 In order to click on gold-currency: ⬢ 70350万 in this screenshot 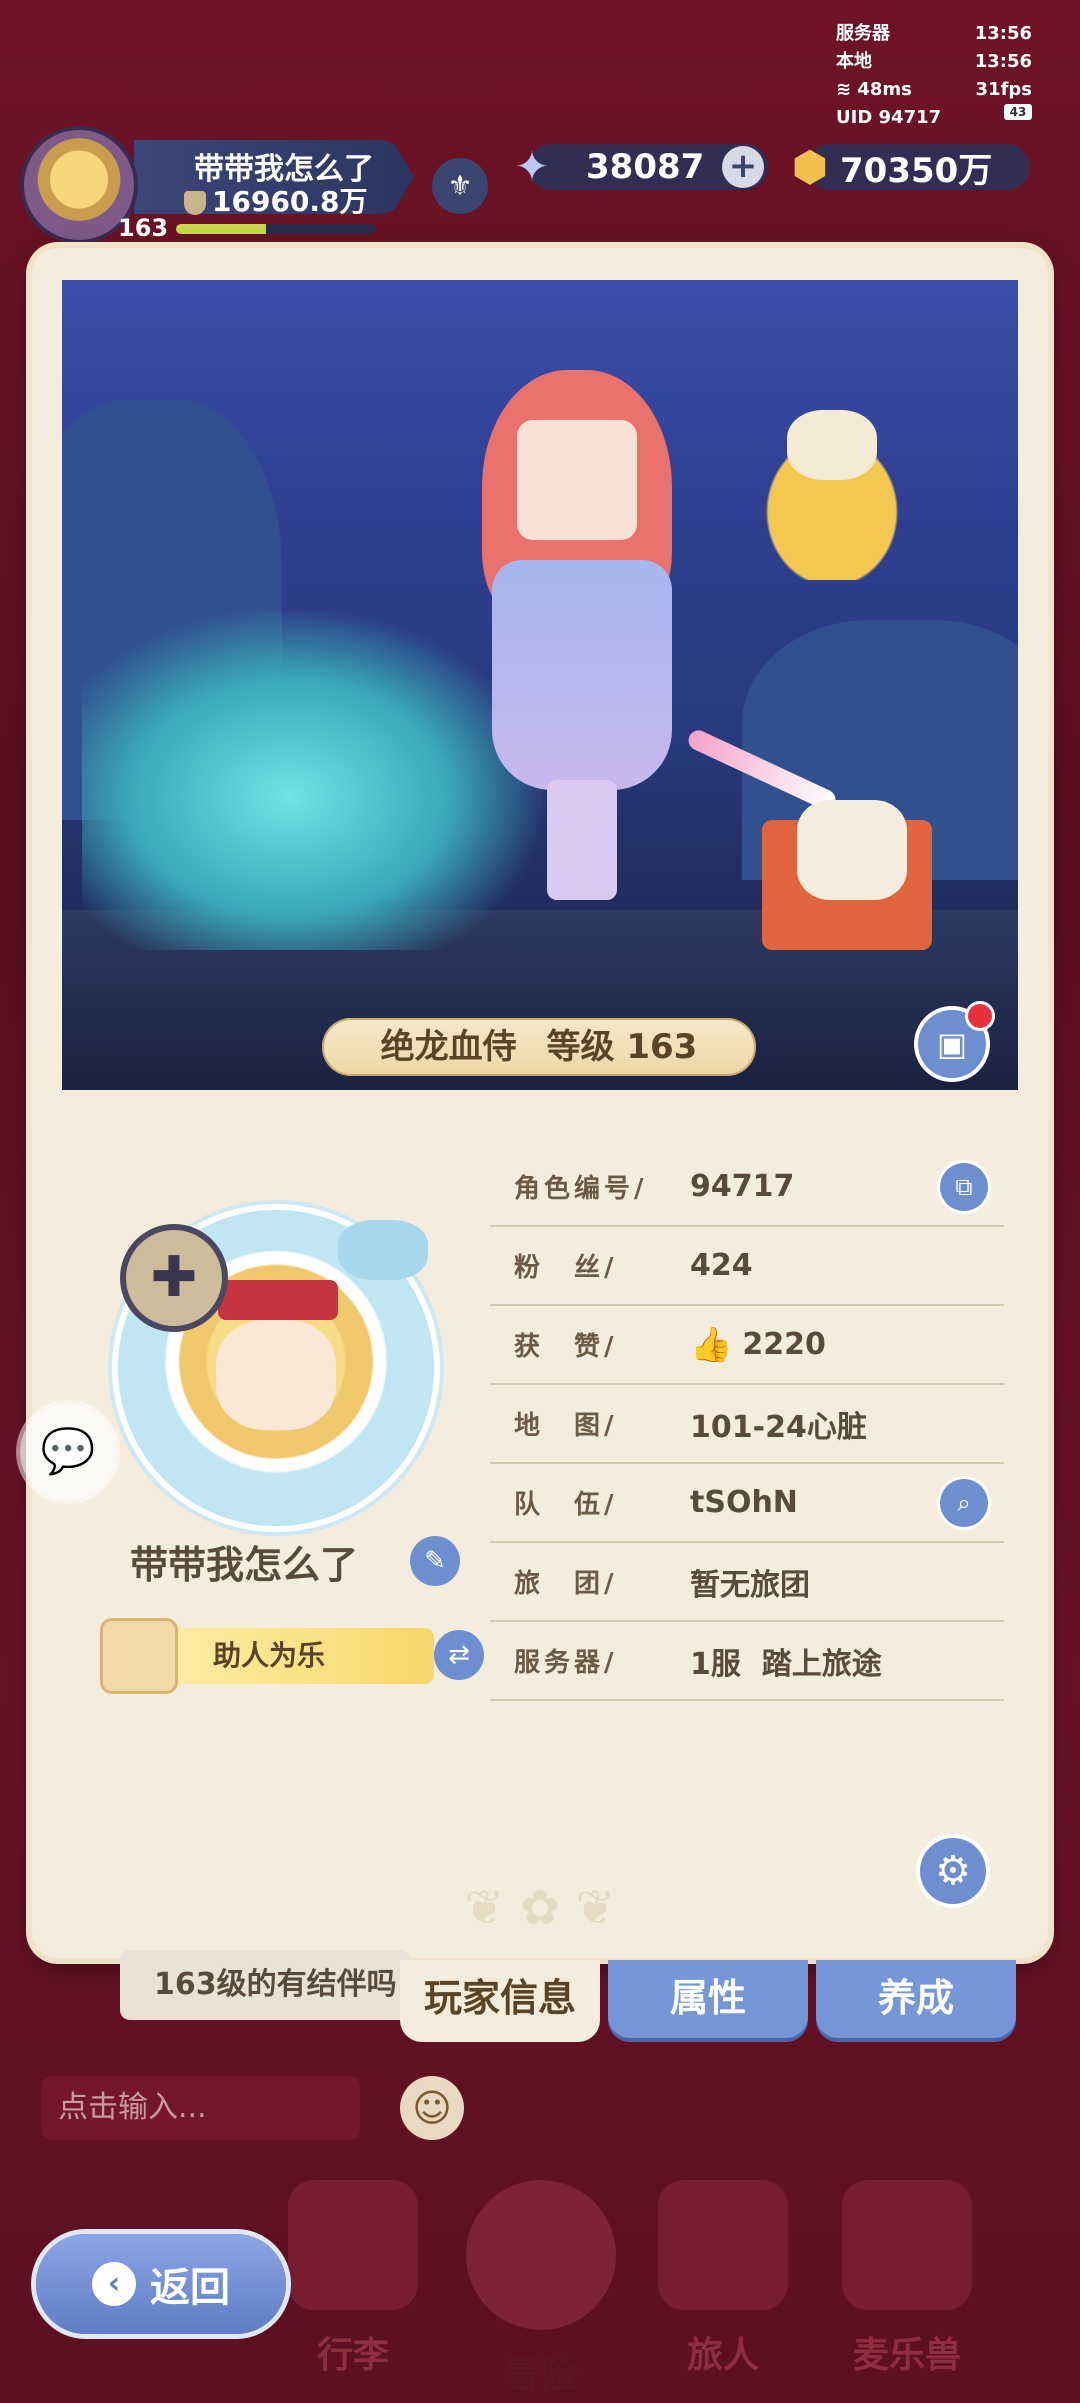, I will do `click(911, 167)`.